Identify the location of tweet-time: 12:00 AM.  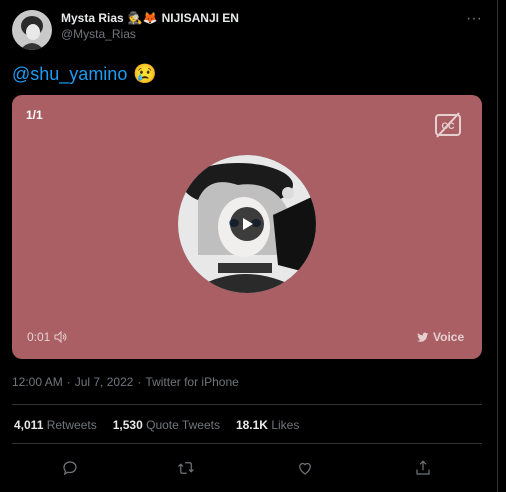
(37, 382).